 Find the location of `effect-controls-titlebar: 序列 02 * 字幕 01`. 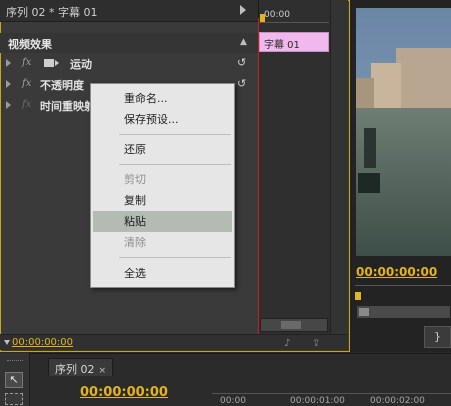

effect-controls-titlebar: 序列 02 * 字幕 01 is located at coordinates (129, 11).